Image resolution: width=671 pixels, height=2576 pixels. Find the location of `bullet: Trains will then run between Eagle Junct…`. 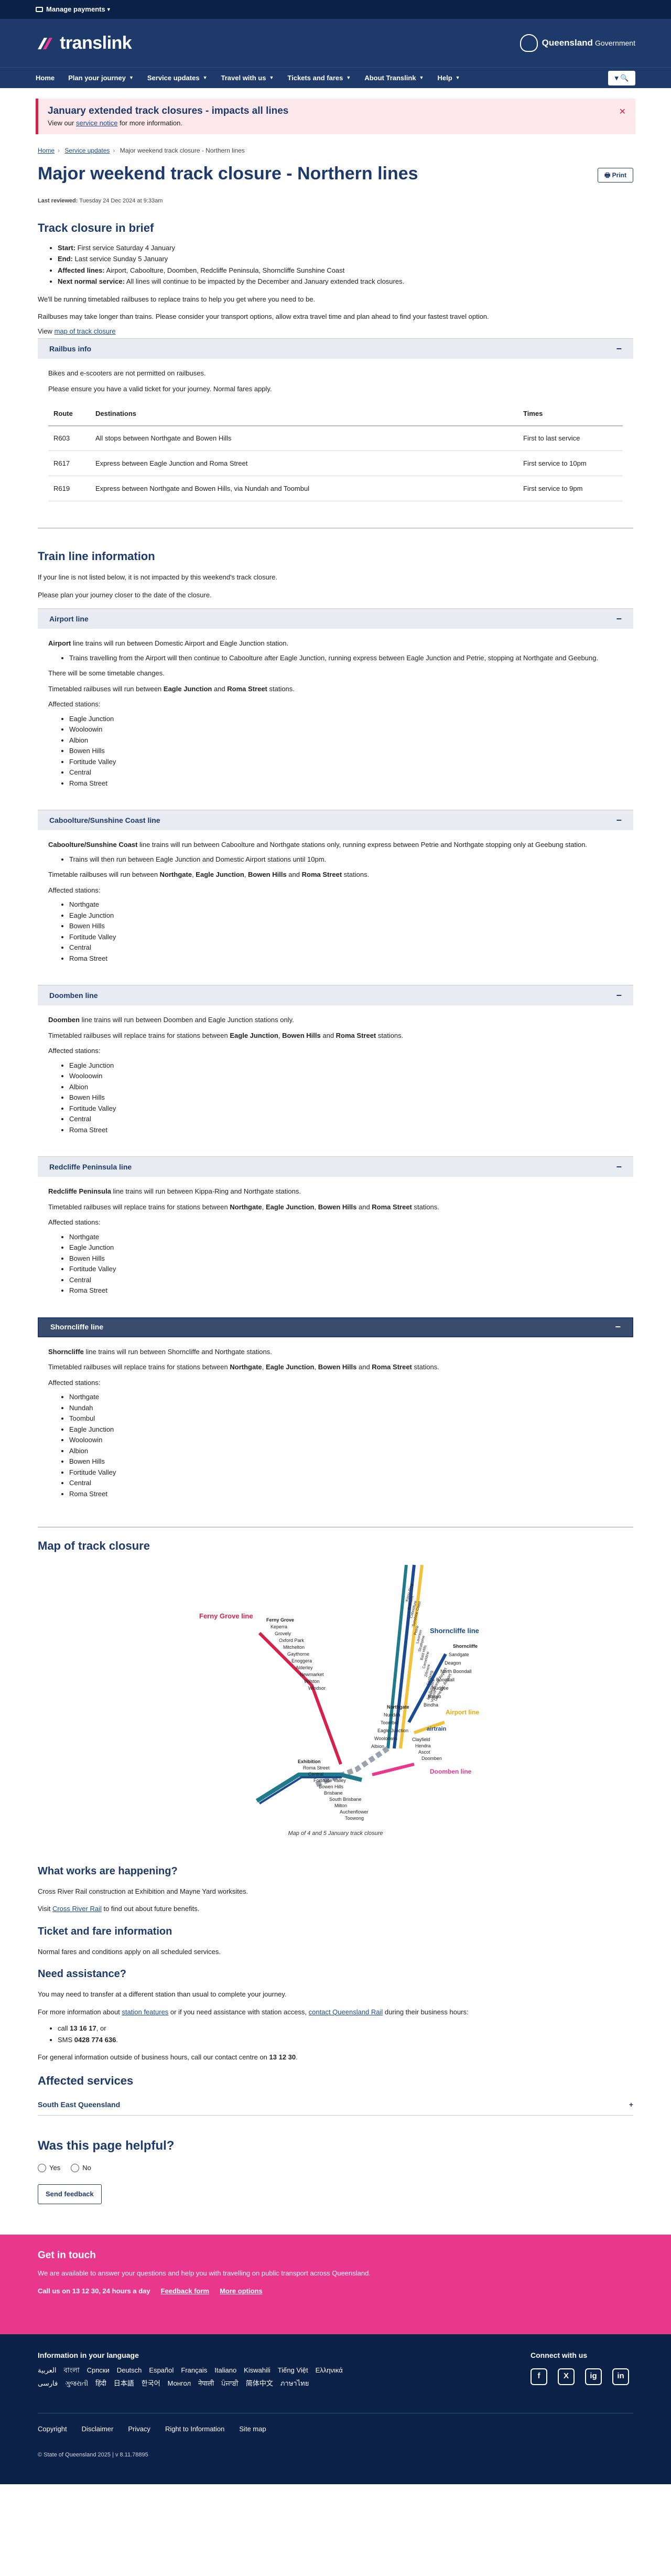

bullet: Trains will then run between Eagle Junct… is located at coordinates (346, 859).